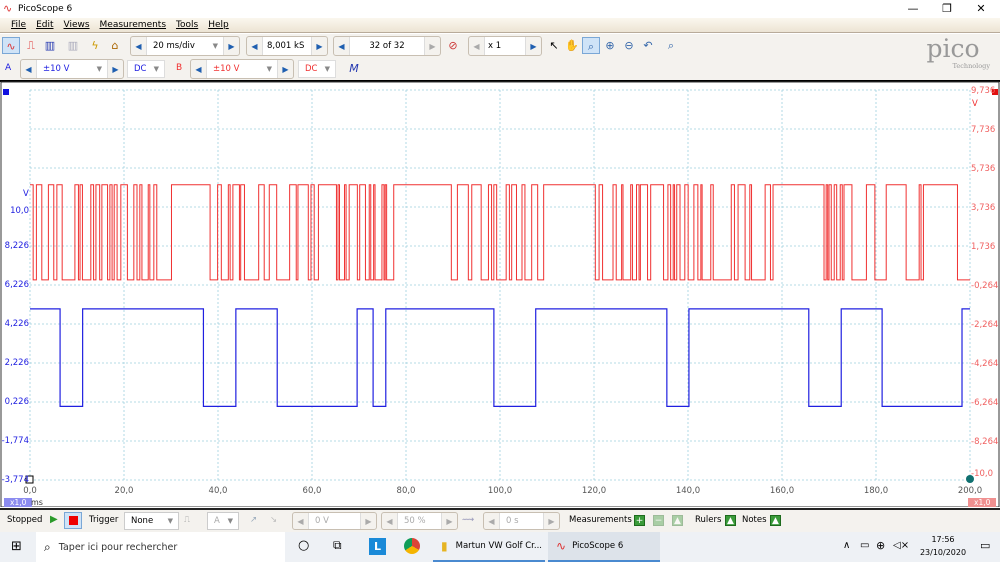 Image resolution: width=1000 pixels, height=562 pixels. Describe the element at coordinates (985, 325) in the screenshot. I see `right-axis-tick: -2,264` at that location.